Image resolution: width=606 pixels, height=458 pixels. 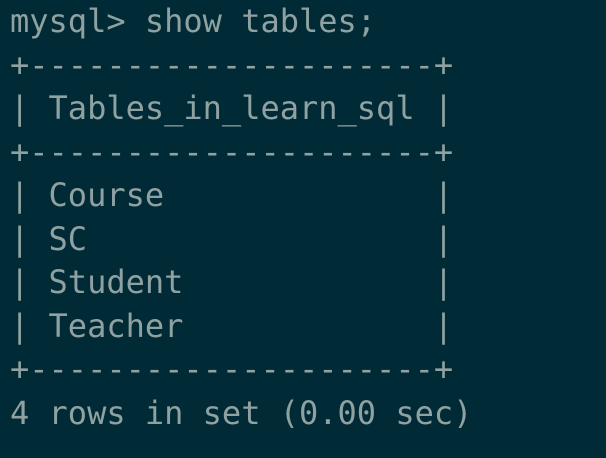 I want to click on command-line: mysql> show tables;, so click(x=193, y=21).